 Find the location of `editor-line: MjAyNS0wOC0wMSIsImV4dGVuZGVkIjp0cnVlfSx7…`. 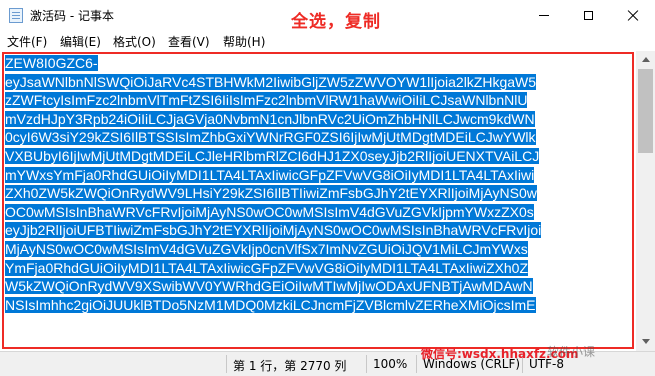

editor-line: MjAyNS0wOC0wMSIsImV4dGVuZGVkIjp0cnVlfSx7… is located at coordinates (273, 249).